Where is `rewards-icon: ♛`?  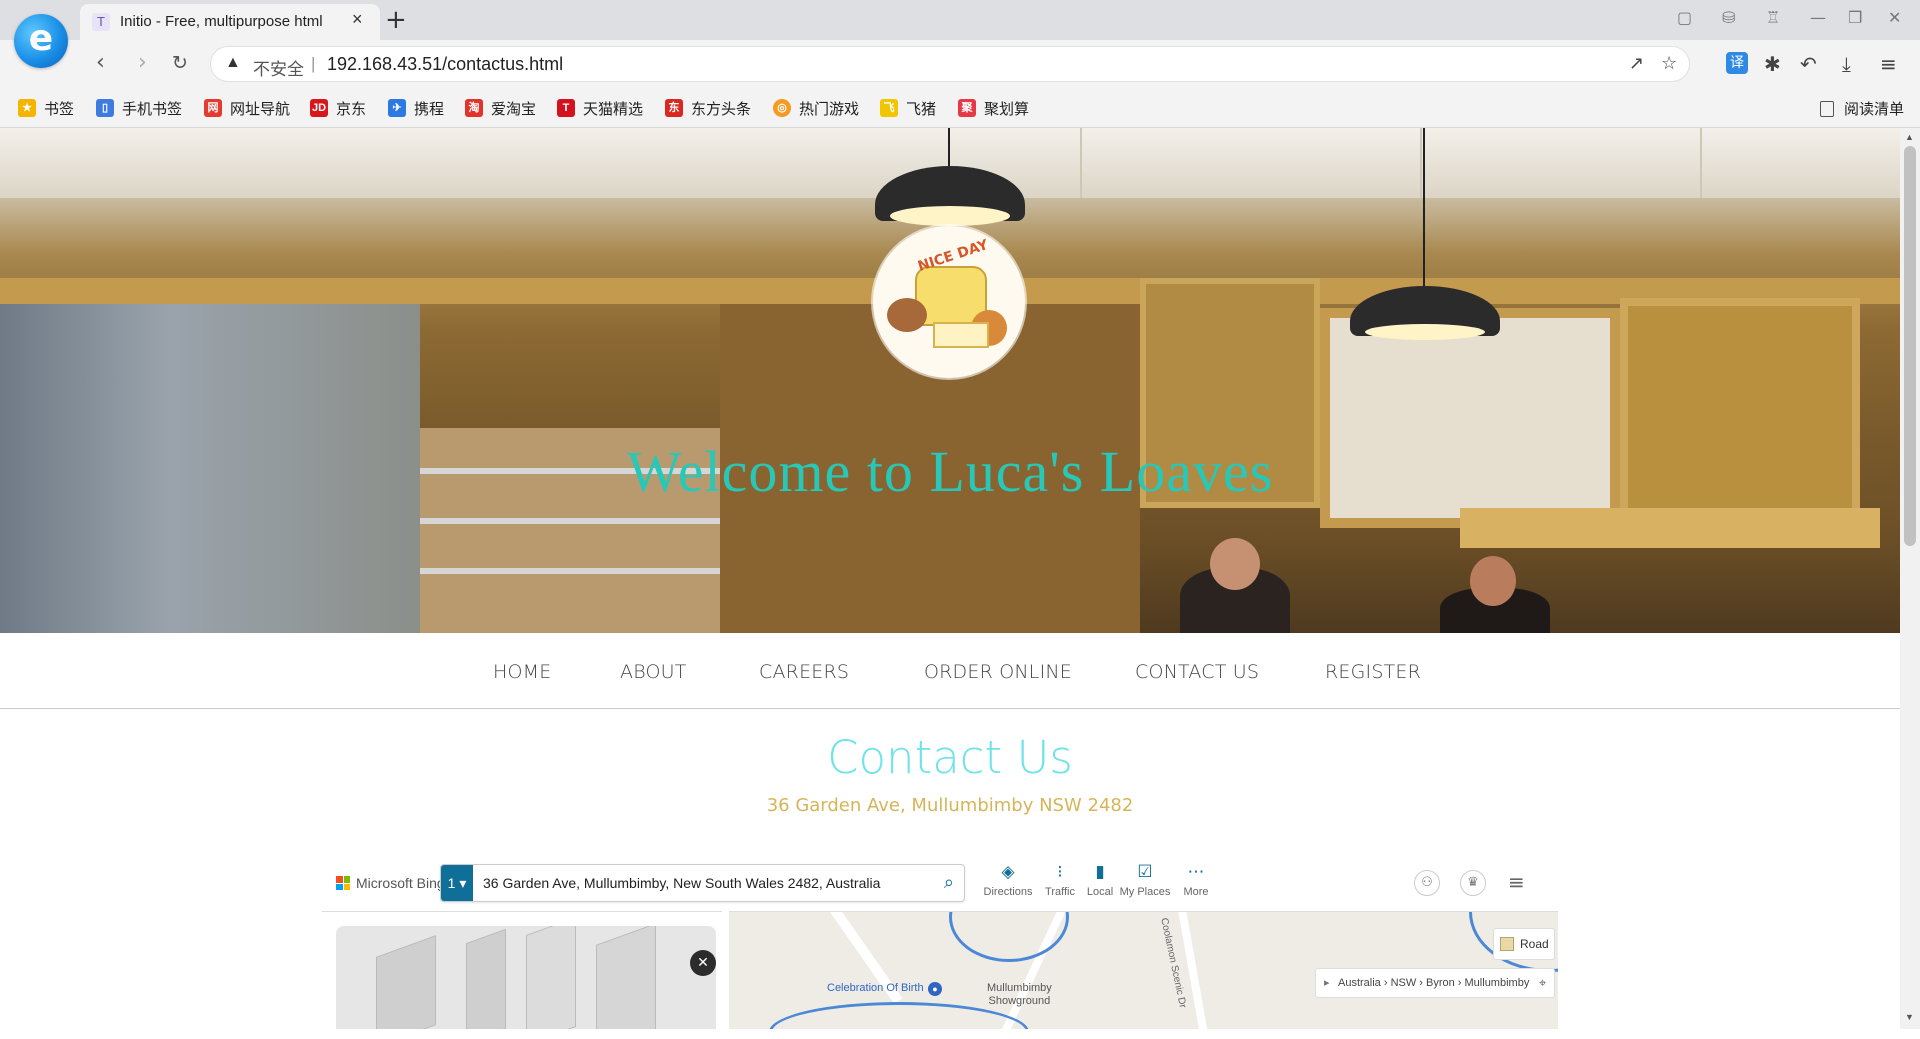 rewards-icon: ♛ is located at coordinates (1473, 883).